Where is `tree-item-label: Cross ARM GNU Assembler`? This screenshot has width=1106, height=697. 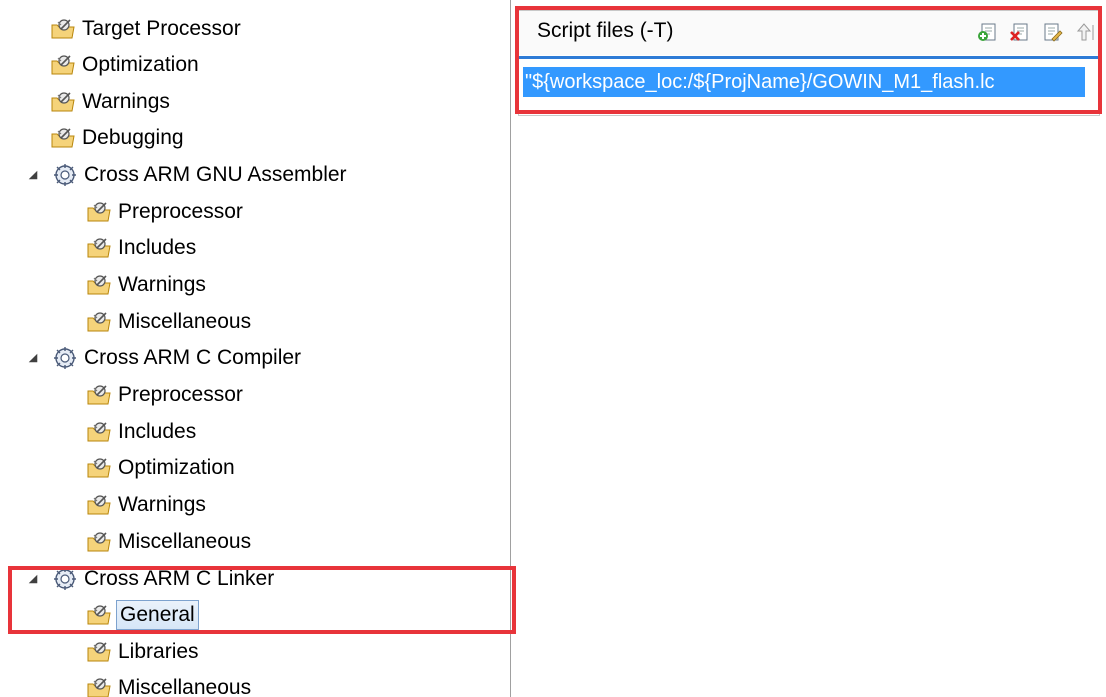
tree-item-label: Cross ARM GNU Assembler is located at coordinates (215, 174).